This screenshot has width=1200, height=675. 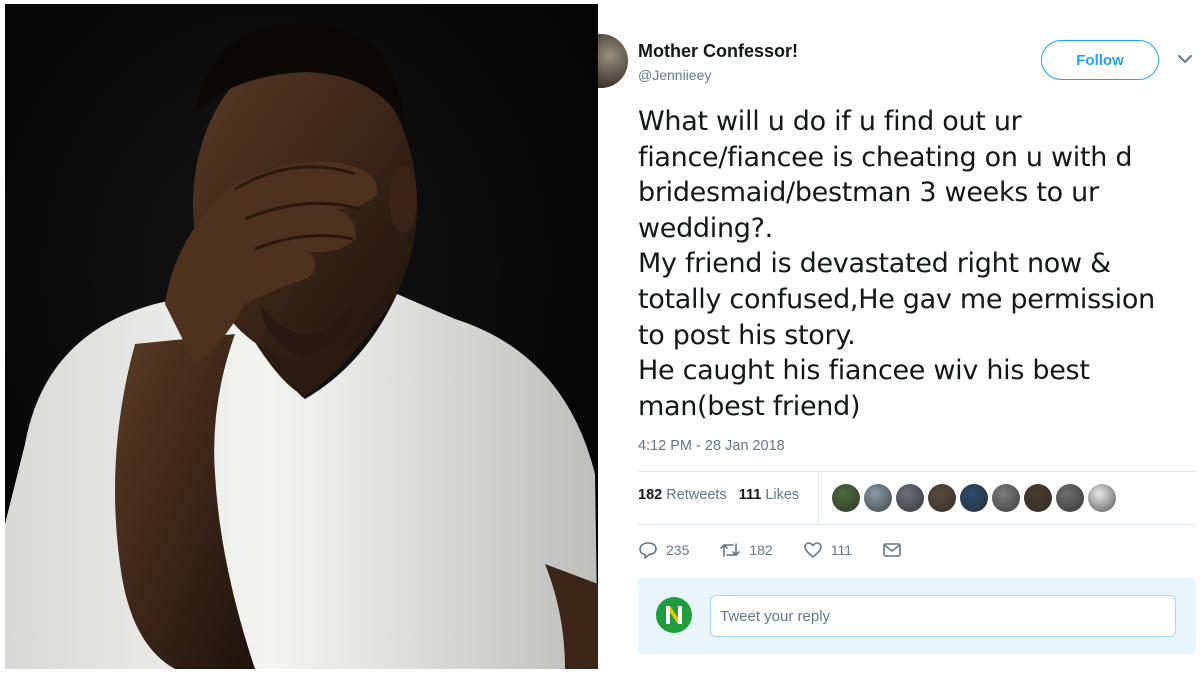 What do you see at coordinates (674, 615) in the screenshot?
I see `user-avatar` at bounding box center [674, 615].